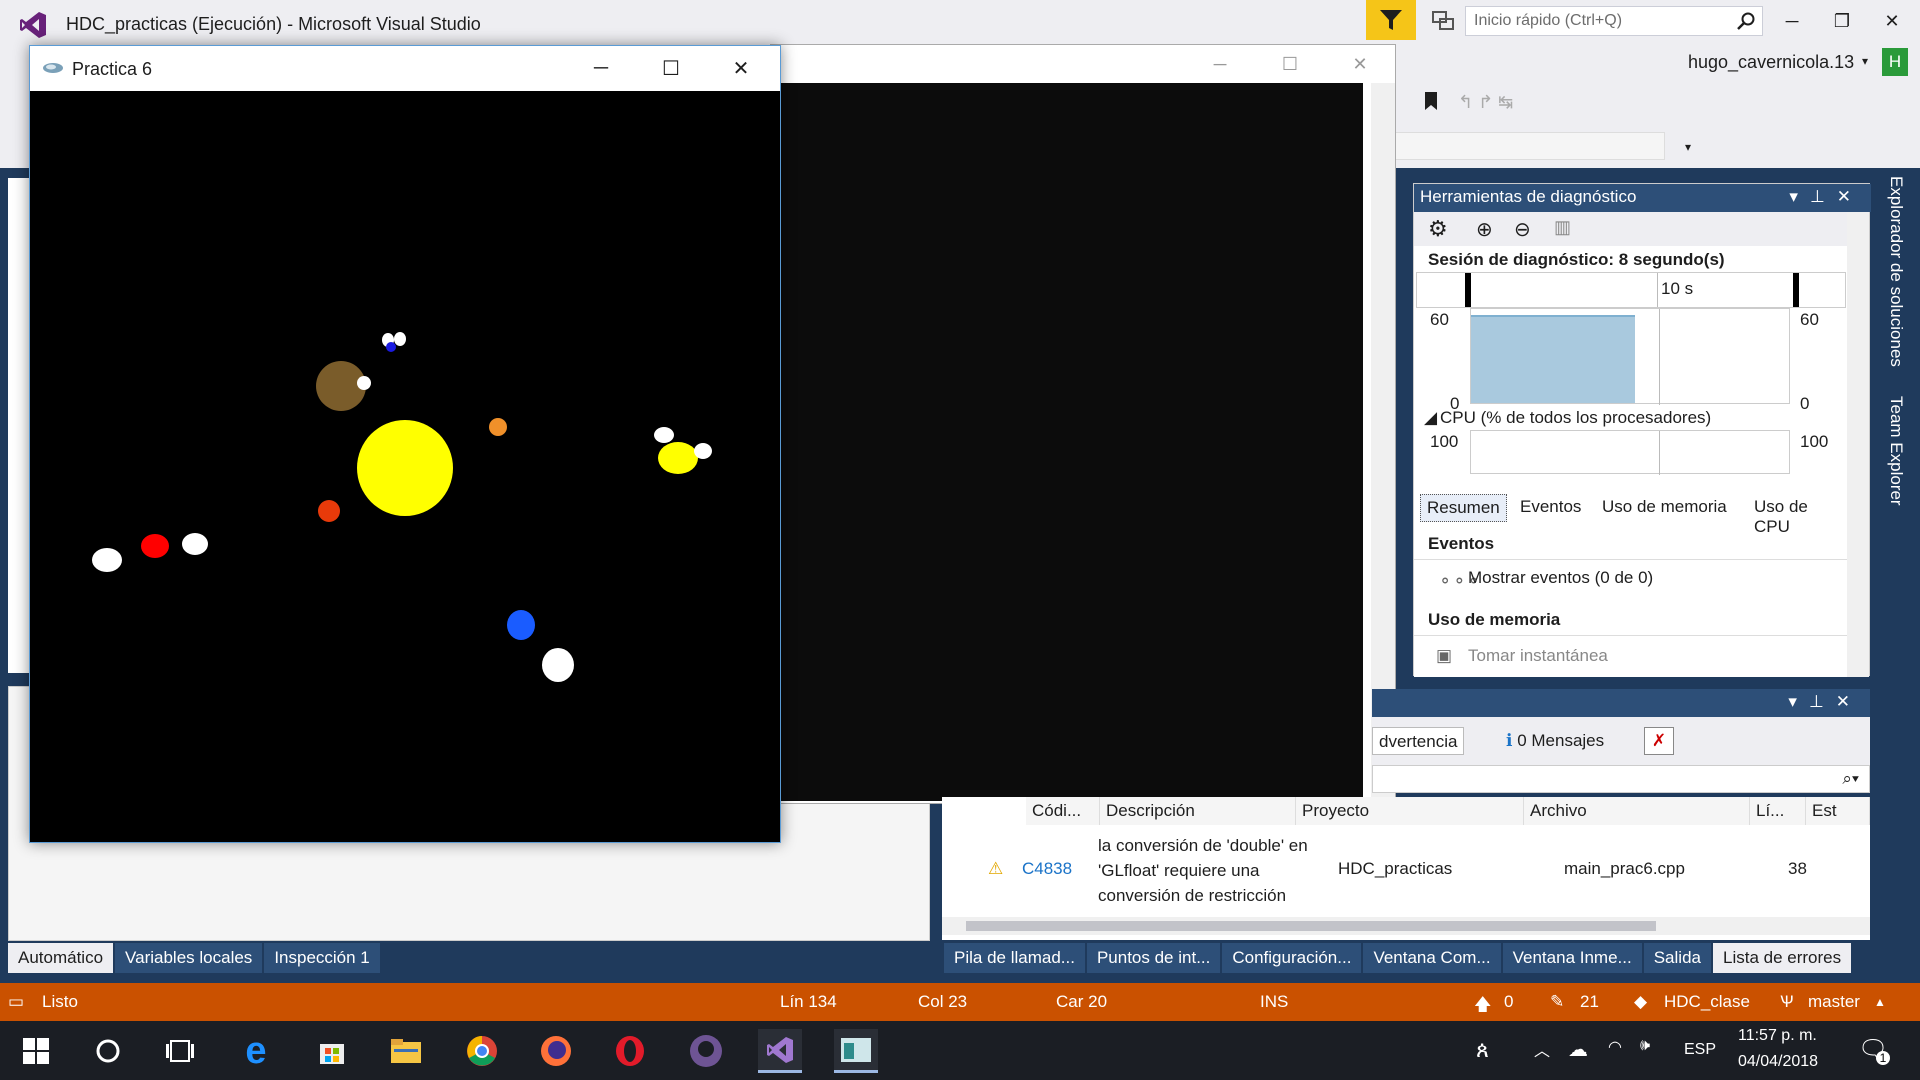 This screenshot has height=1080, width=1920. I want to click on build-filter-icon: ✗, so click(1659, 741).